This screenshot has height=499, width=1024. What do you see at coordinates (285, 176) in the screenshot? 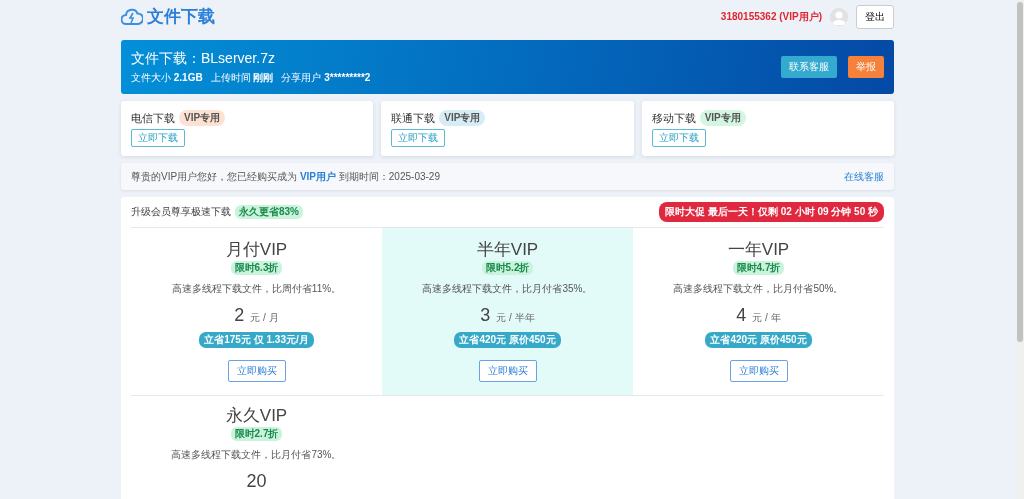
I see `notice-text: 尊贵的VIP用户您好，您已经购买成为 VIP用户 到期时间：2025-03-29` at bounding box center [285, 176].